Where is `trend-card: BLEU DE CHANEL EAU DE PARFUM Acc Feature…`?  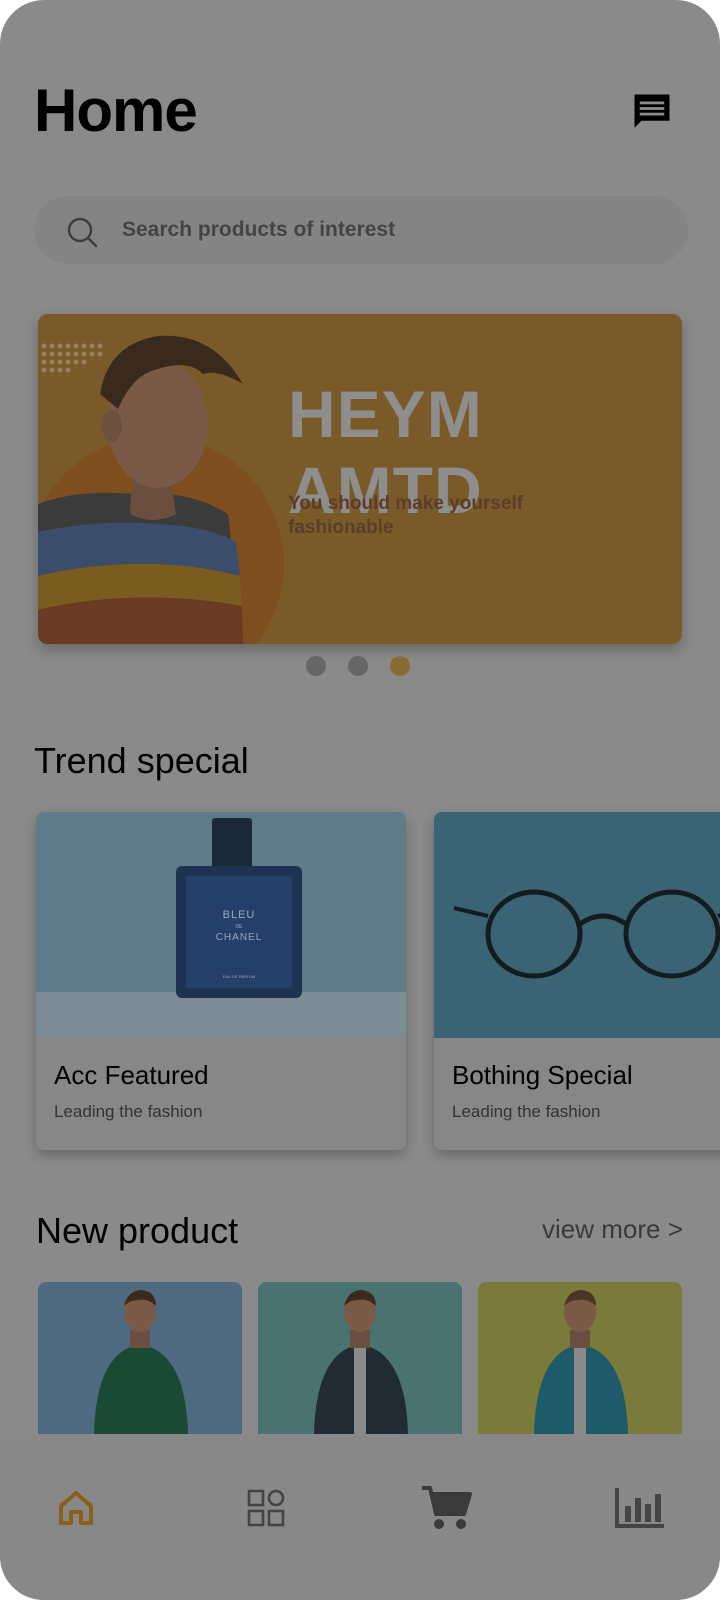
trend-card: BLEU DE CHANEL EAU DE PARFUM Acc Feature… is located at coordinates (221, 981).